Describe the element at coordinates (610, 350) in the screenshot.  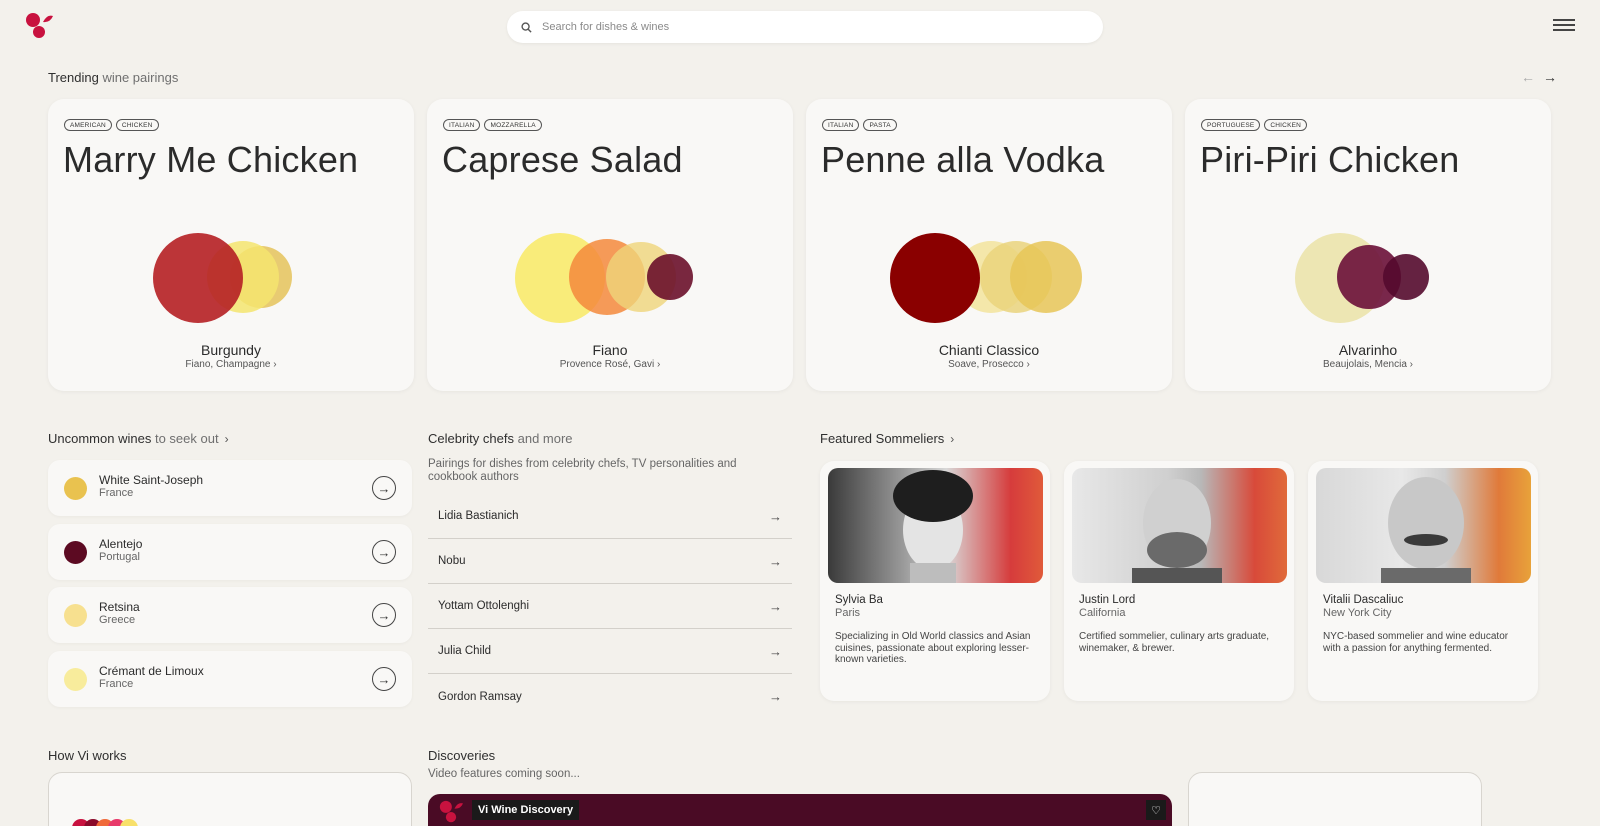
I see `wine-name: Fiano` at that location.